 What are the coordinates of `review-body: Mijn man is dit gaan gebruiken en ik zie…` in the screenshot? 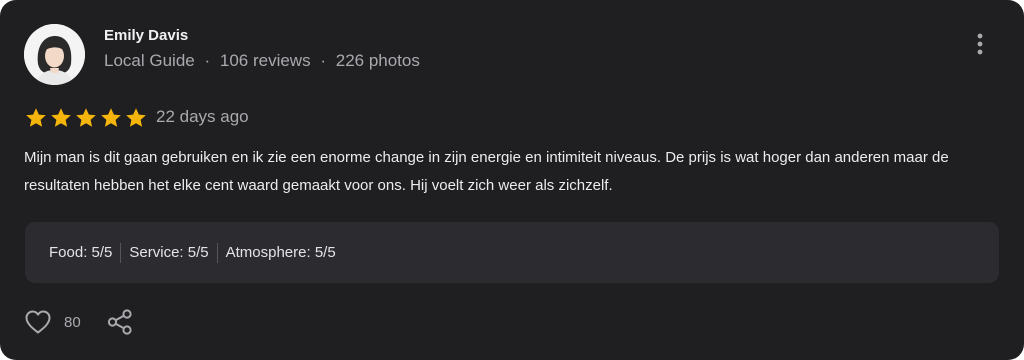 It's located at (486, 171).